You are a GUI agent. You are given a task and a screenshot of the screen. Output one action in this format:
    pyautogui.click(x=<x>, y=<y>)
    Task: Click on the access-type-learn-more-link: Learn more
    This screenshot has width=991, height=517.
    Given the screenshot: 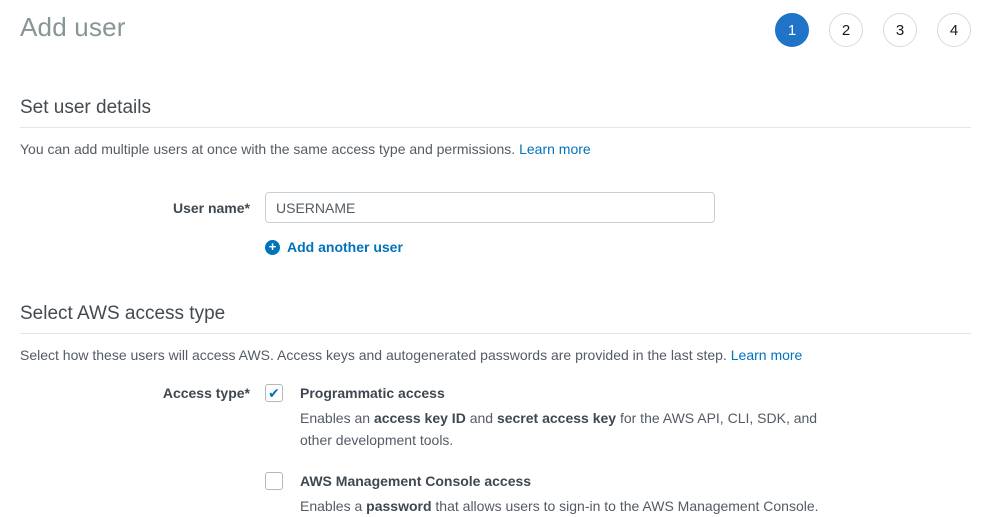 What is the action you would take?
    pyautogui.click(x=767, y=355)
    